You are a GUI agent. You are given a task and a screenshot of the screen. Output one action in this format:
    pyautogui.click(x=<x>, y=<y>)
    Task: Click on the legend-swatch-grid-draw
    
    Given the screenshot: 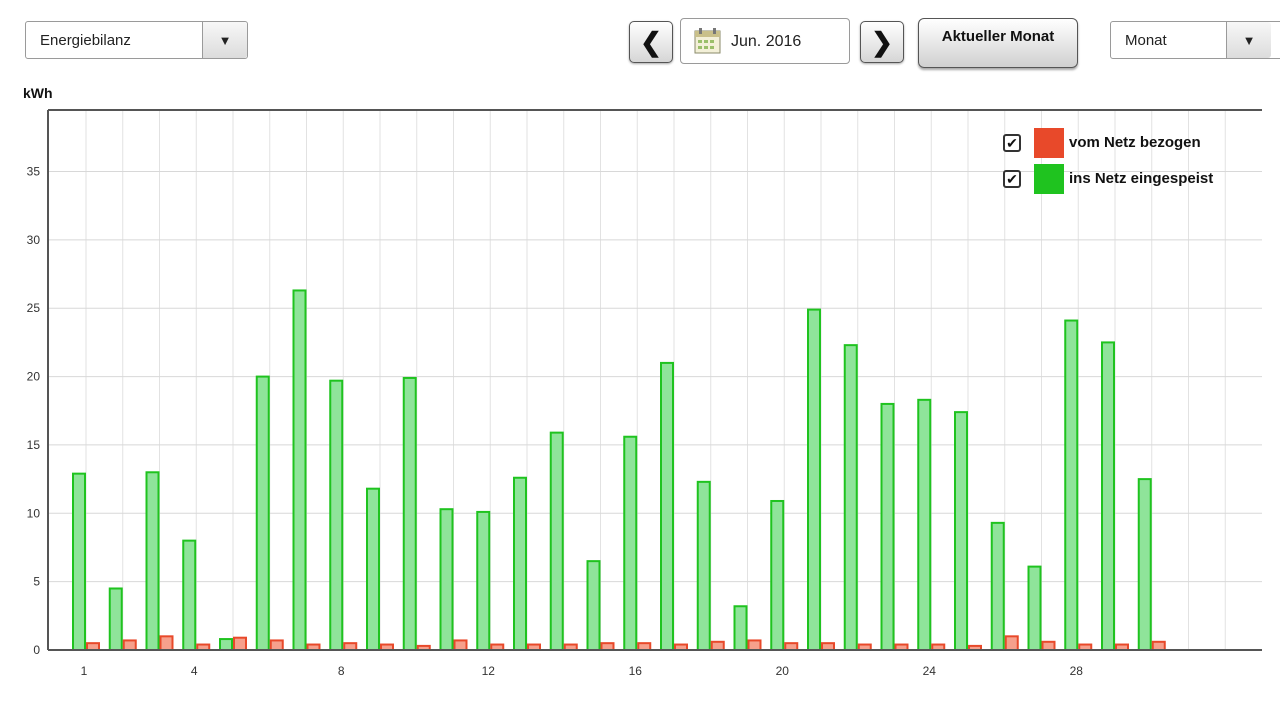 What is the action you would take?
    pyautogui.click(x=1049, y=143)
    